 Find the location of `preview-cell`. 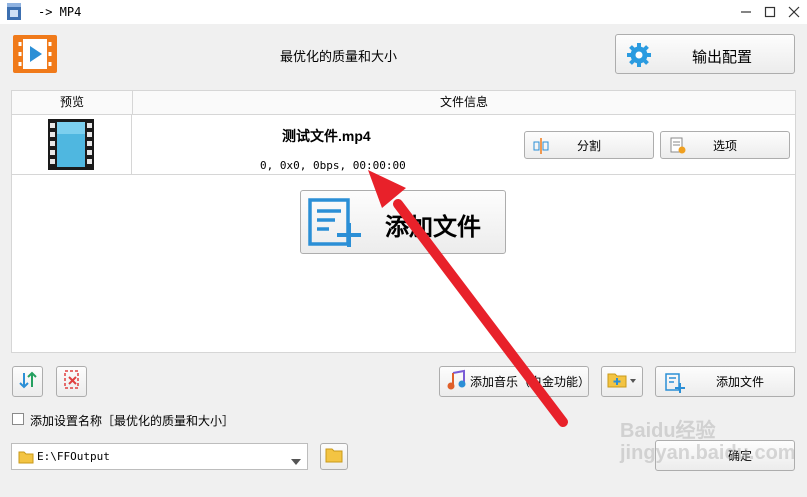

preview-cell is located at coordinates (72, 144).